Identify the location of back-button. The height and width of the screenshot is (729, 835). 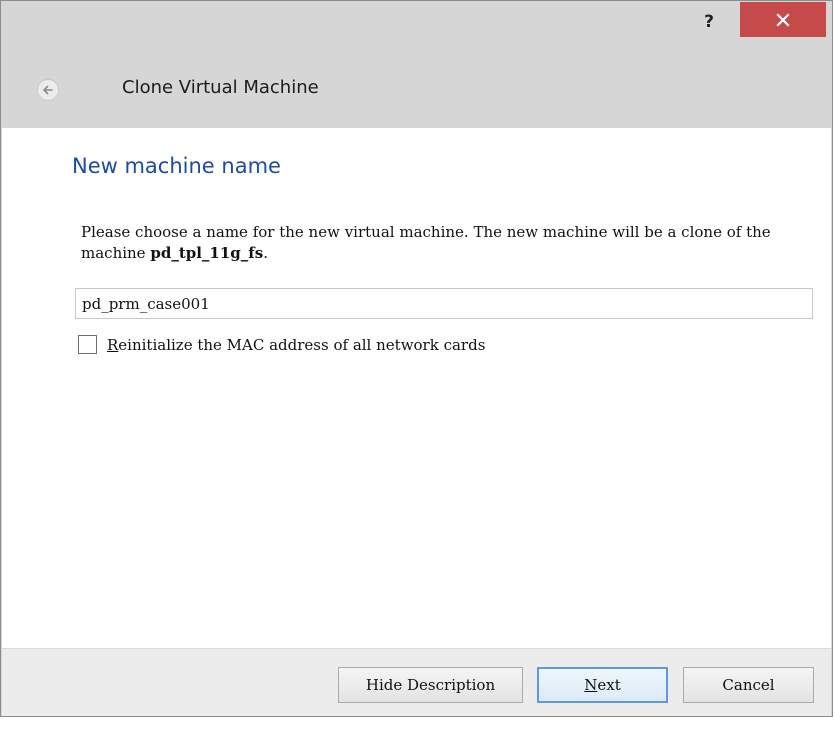
(48, 90).